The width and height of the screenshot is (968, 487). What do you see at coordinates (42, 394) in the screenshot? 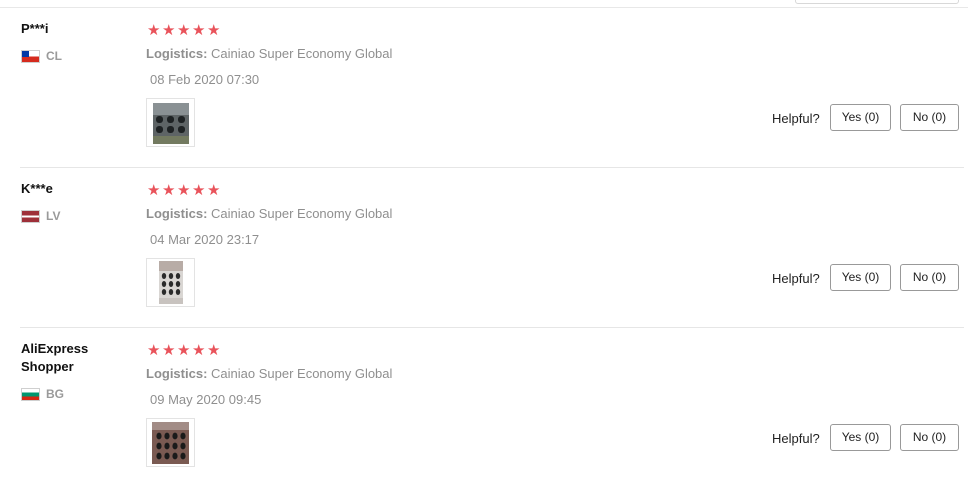
I see `reviewer-country: BG` at bounding box center [42, 394].